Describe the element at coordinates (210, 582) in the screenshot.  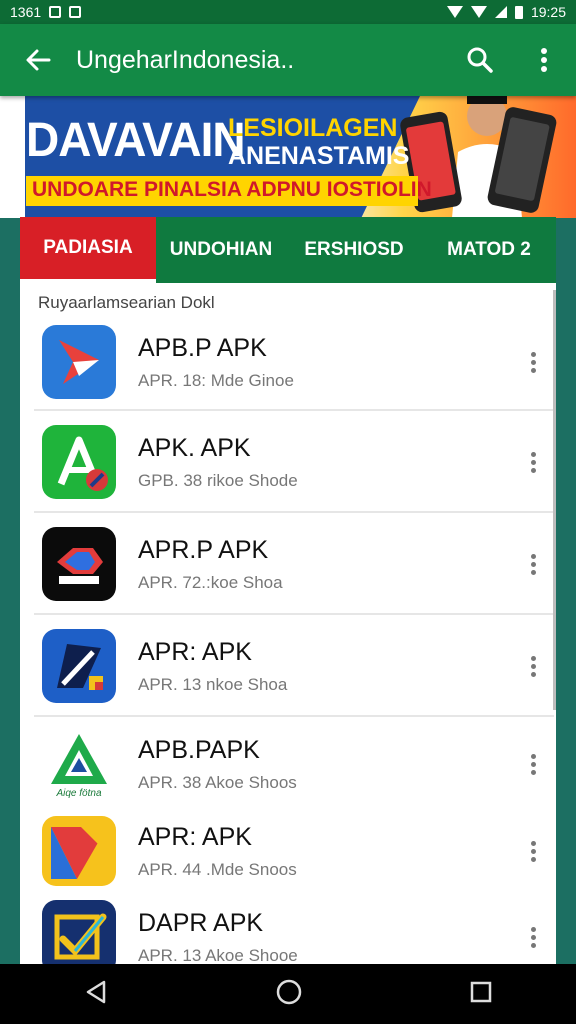
I see `app-meta: APR. 72.:koe Shoa` at that location.